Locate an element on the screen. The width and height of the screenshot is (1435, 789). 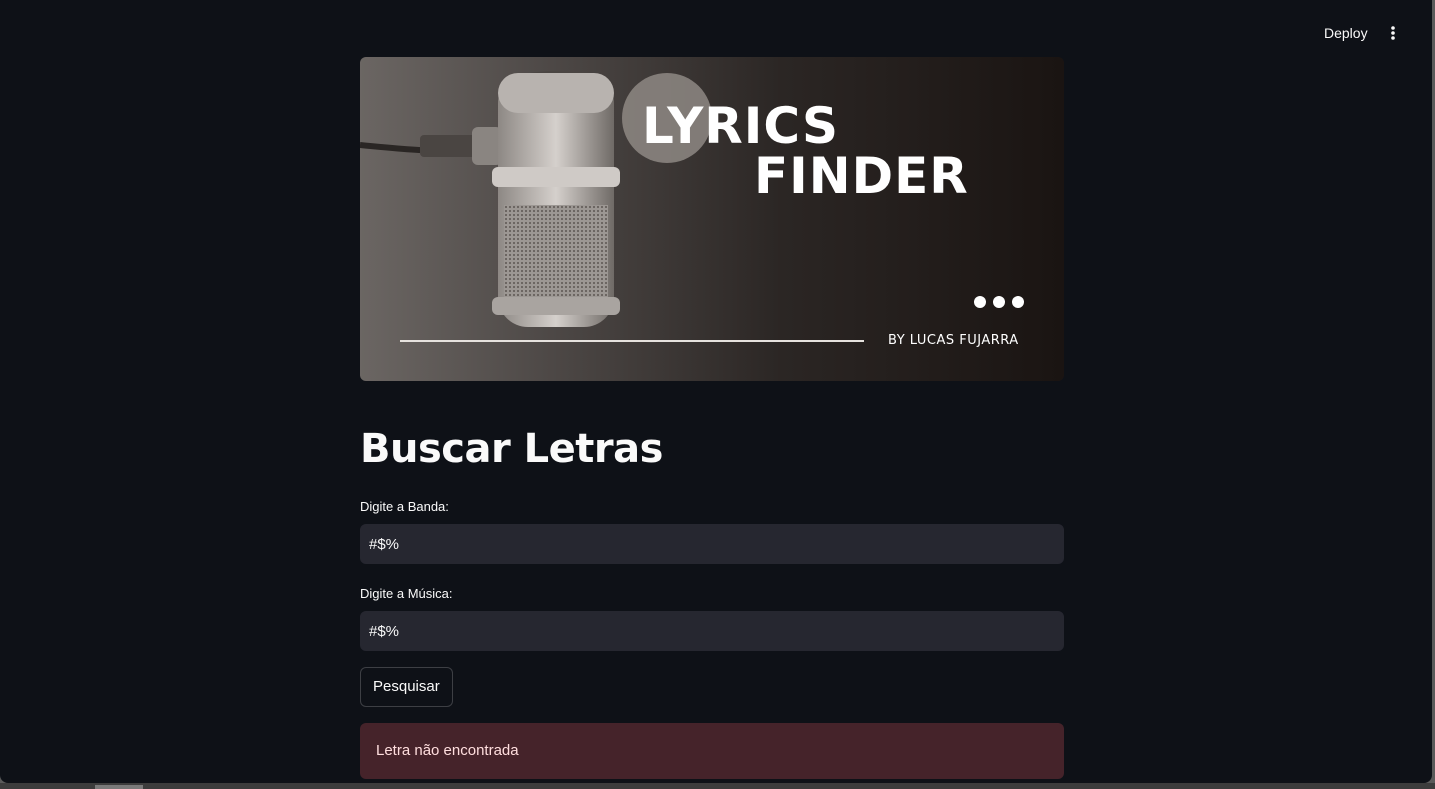
error-alert: Letra não encontrada is located at coordinates (712, 751).